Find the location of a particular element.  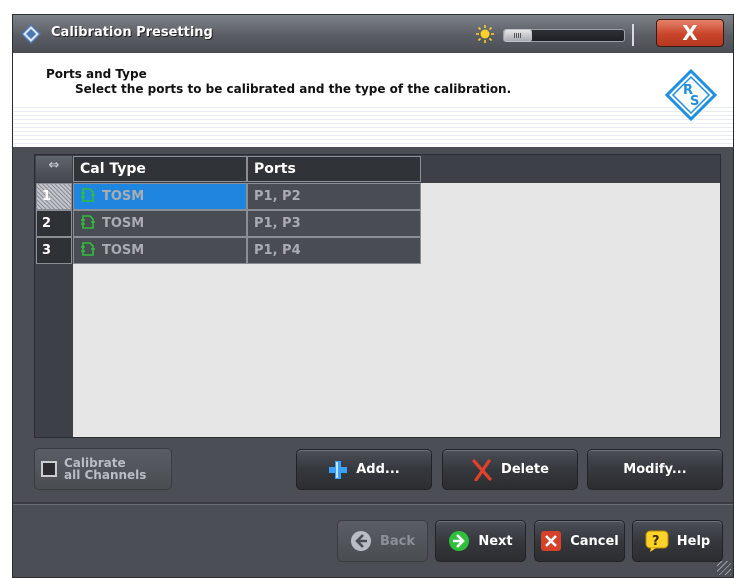

back-button: Back is located at coordinates (382, 541).